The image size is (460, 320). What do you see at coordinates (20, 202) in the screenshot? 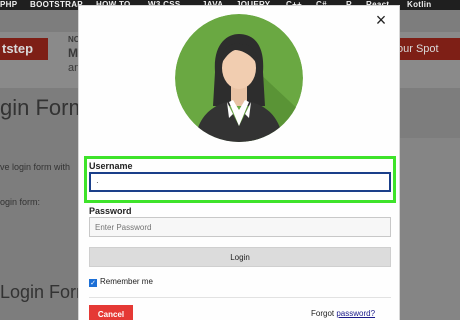
I see `page-text-line: ogin form:` at bounding box center [20, 202].